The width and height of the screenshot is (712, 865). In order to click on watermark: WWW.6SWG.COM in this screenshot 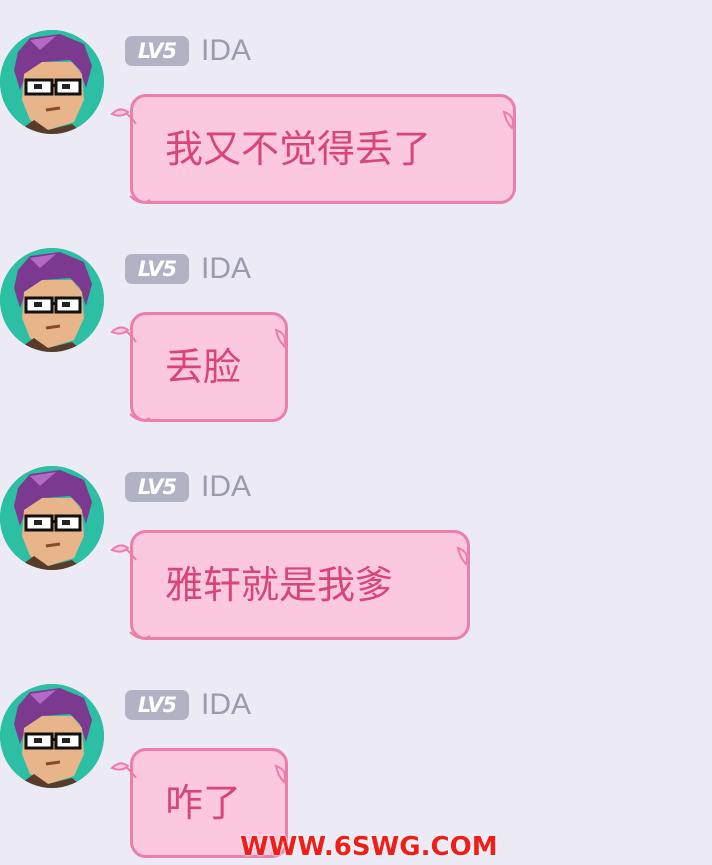, I will do `click(369, 847)`.